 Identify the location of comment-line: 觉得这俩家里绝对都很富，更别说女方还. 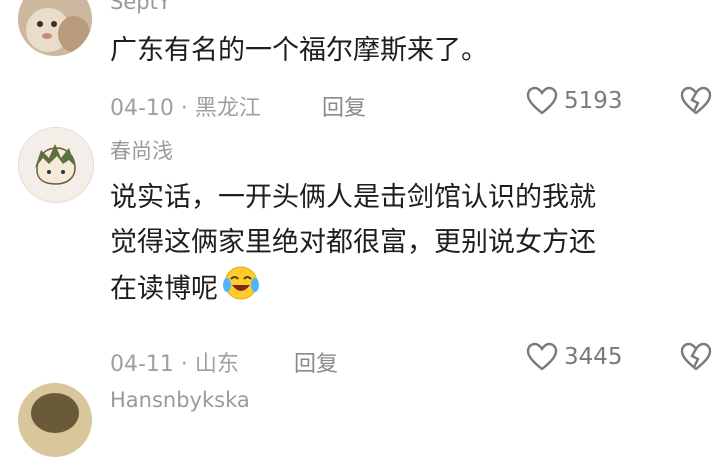
(353, 242).